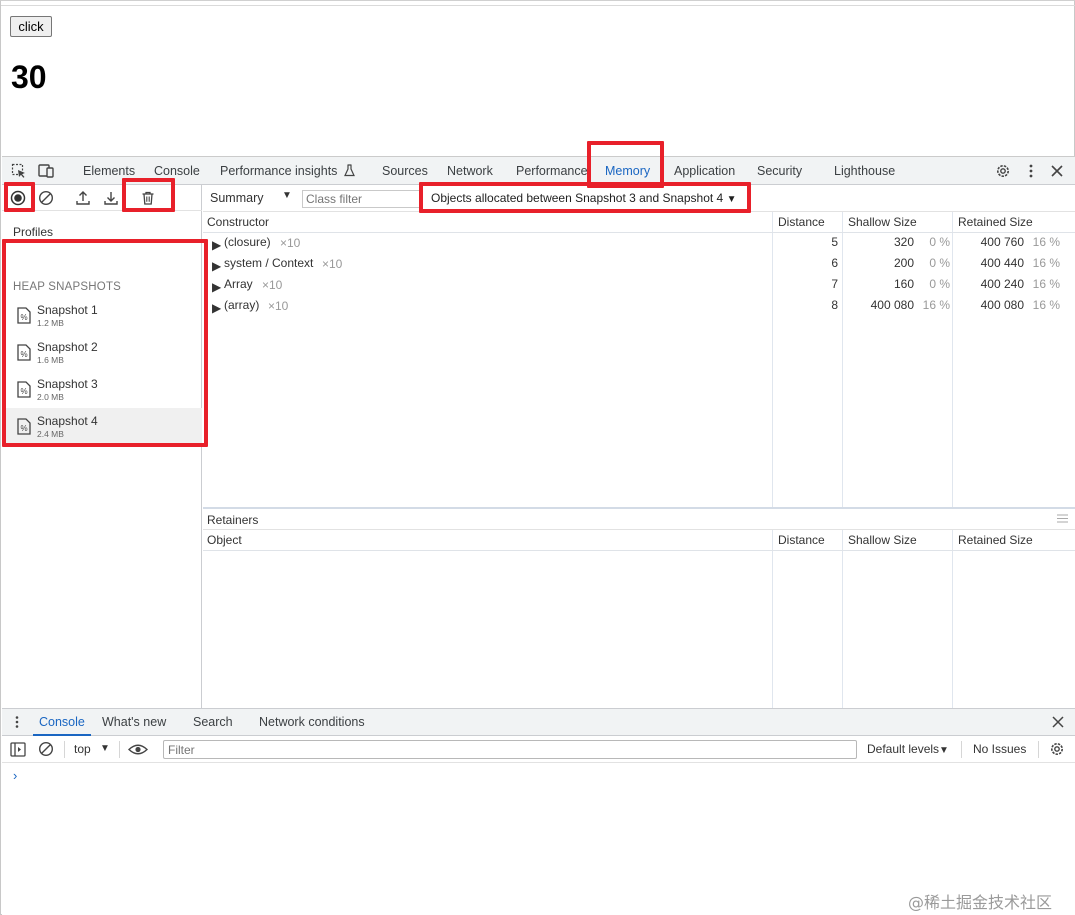  I want to click on console-prompt-icon: ›, so click(15, 775).